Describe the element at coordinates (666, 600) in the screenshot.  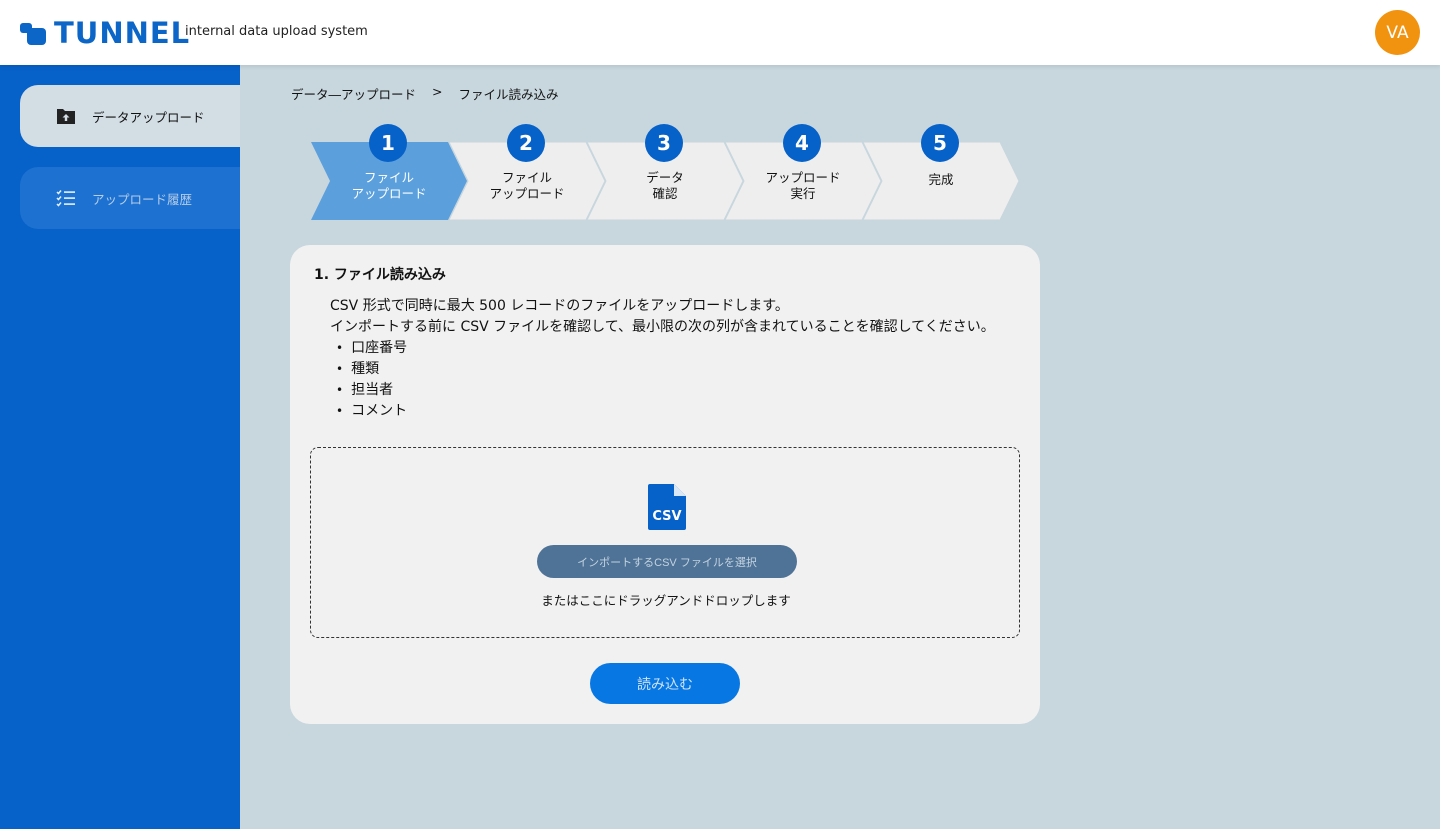
I see `drop-hint-text: またはここにドラッグアンドドロップします` at that location.